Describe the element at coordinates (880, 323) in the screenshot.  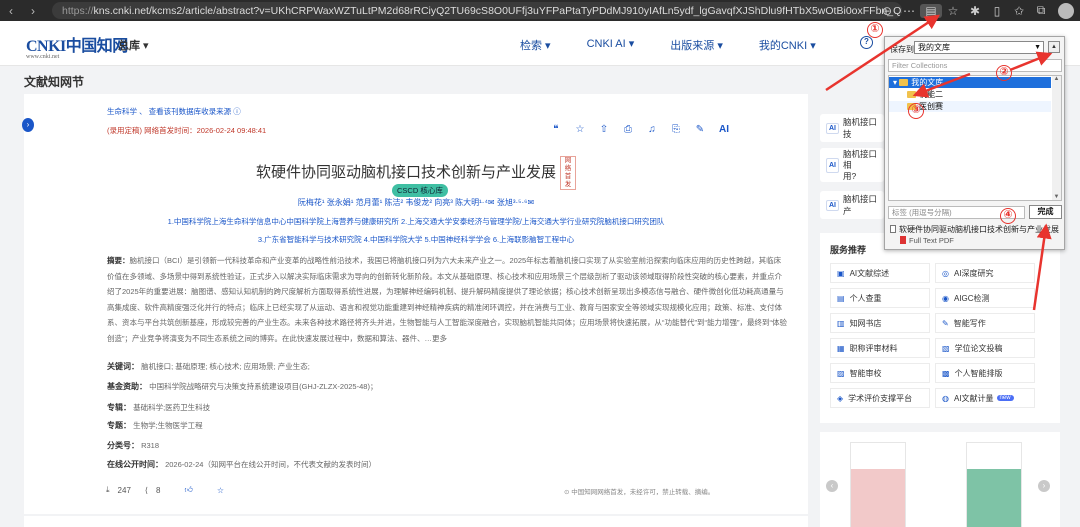
I see `service-bookstore: ▥ 知网书店` at that location.